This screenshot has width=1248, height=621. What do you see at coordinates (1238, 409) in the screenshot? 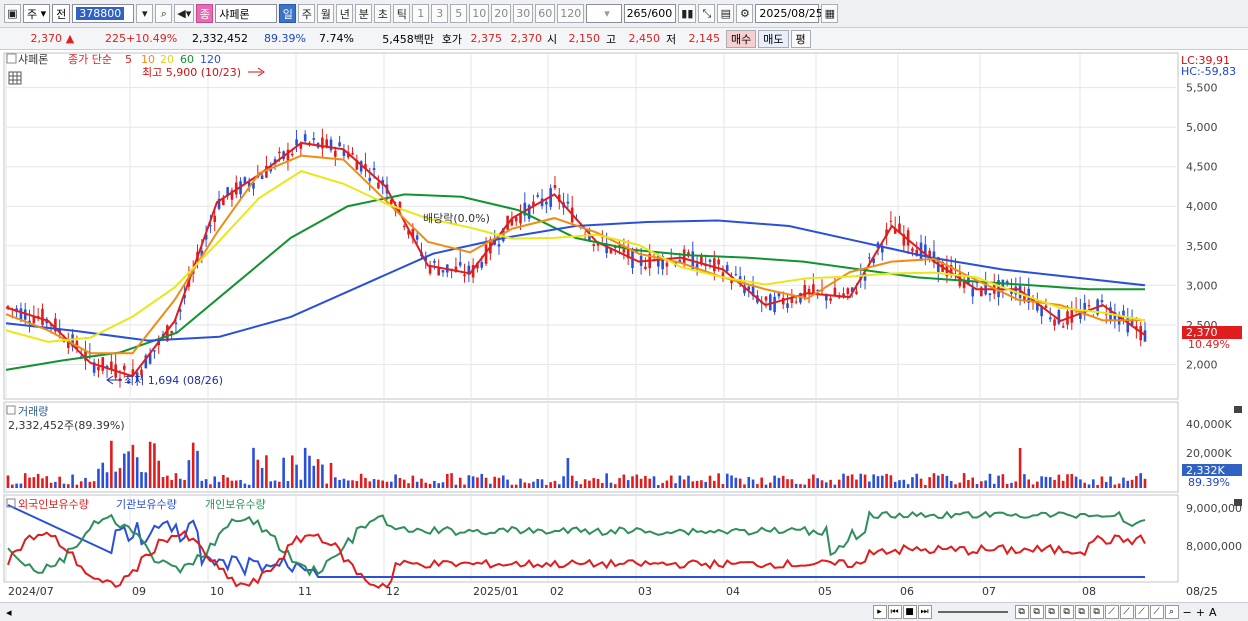
I see `volume-close-icon` at bounding box center [1238, 409].